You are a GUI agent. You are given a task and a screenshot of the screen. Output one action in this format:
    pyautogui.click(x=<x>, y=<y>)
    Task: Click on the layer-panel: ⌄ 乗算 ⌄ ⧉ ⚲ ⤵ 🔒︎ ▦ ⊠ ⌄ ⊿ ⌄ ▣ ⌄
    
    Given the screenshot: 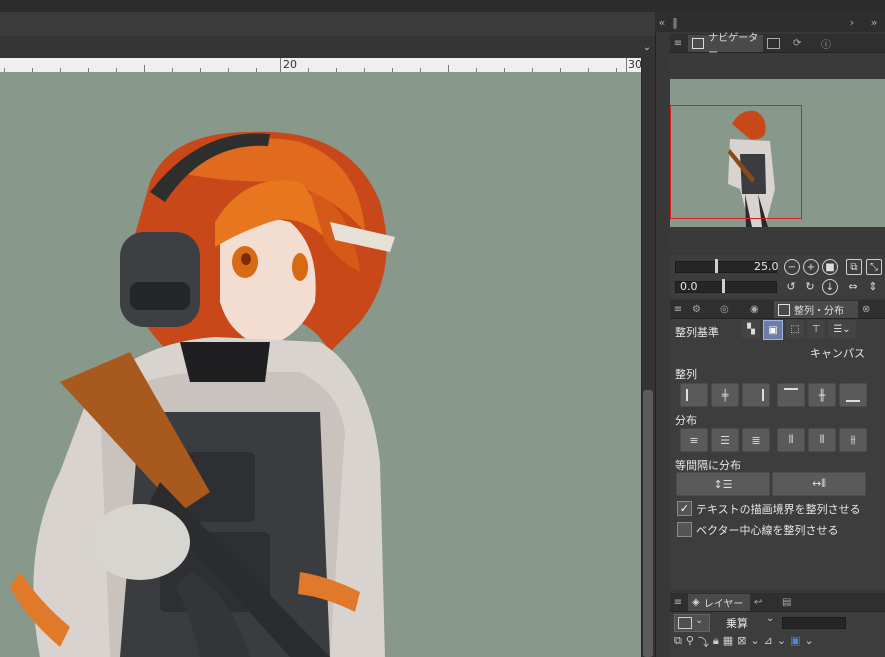 What is the action you would take?
    pyautogui.click(x=777, y=634)
    